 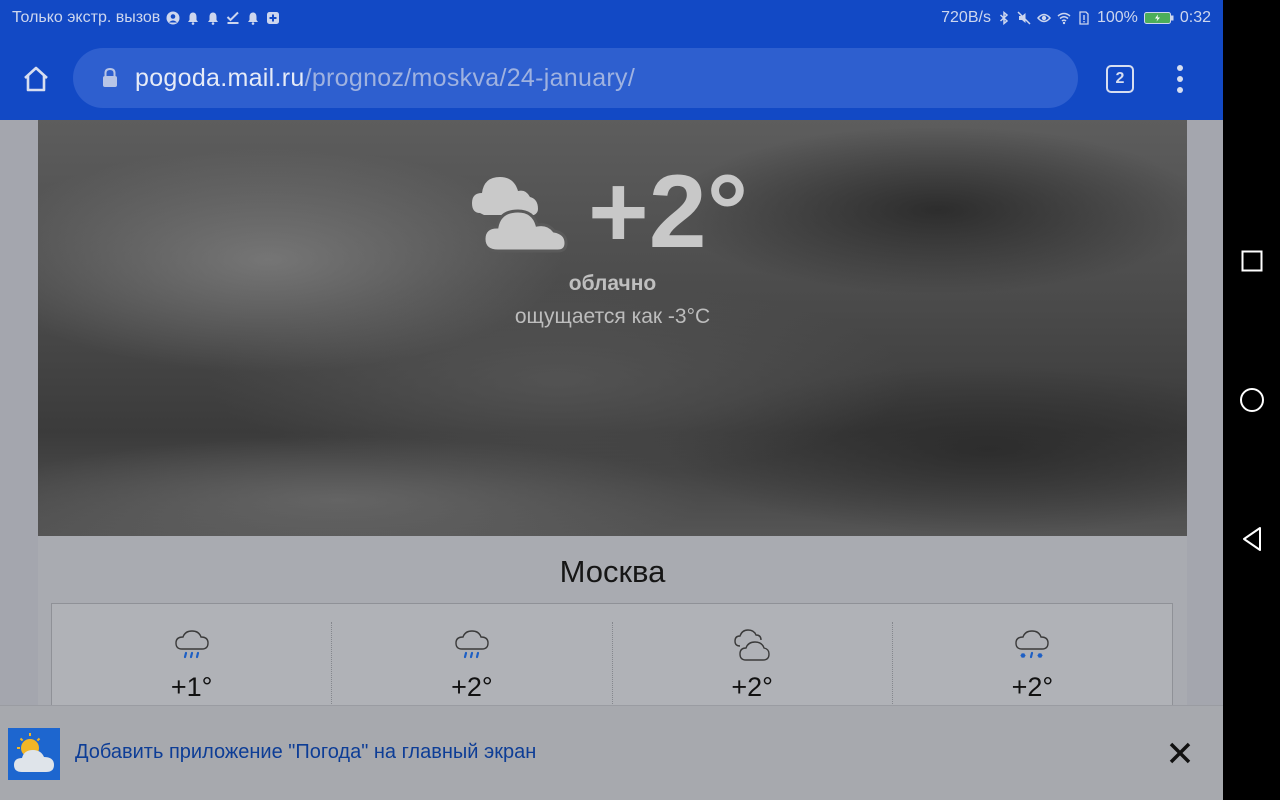 I want to click on circle-icon, so click(x=1251, y=400).